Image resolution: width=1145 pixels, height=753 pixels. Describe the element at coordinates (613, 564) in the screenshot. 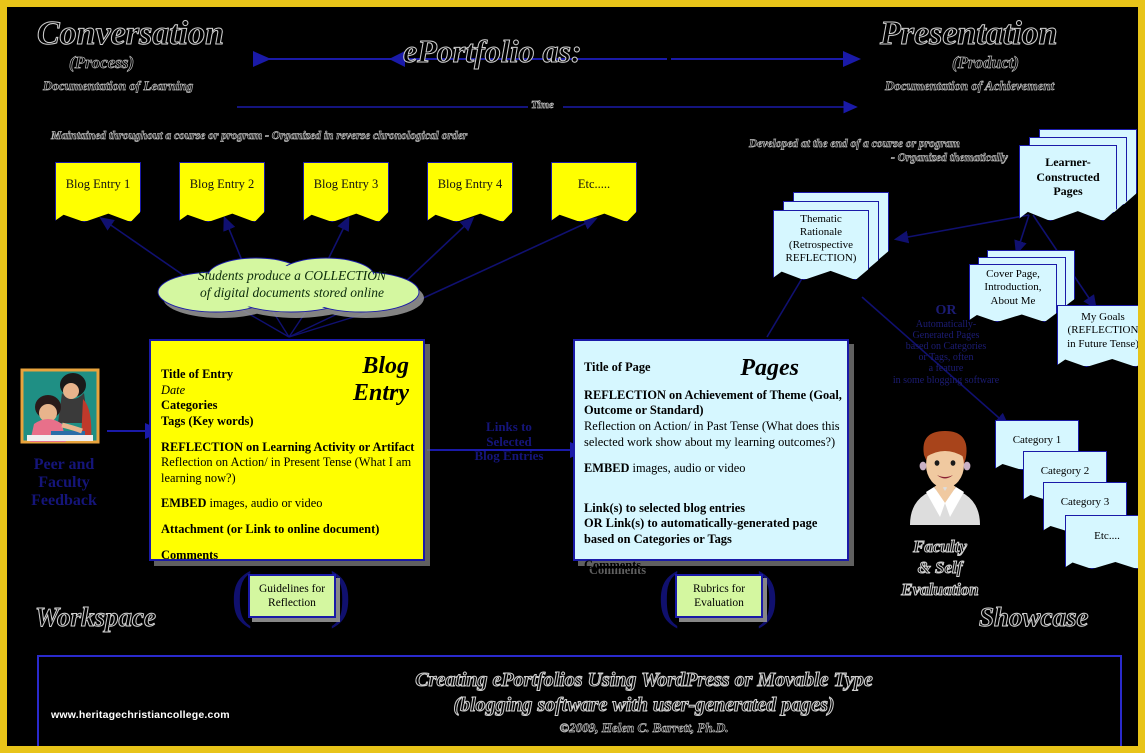

I see `pages-comments-label: Comments` at that location.